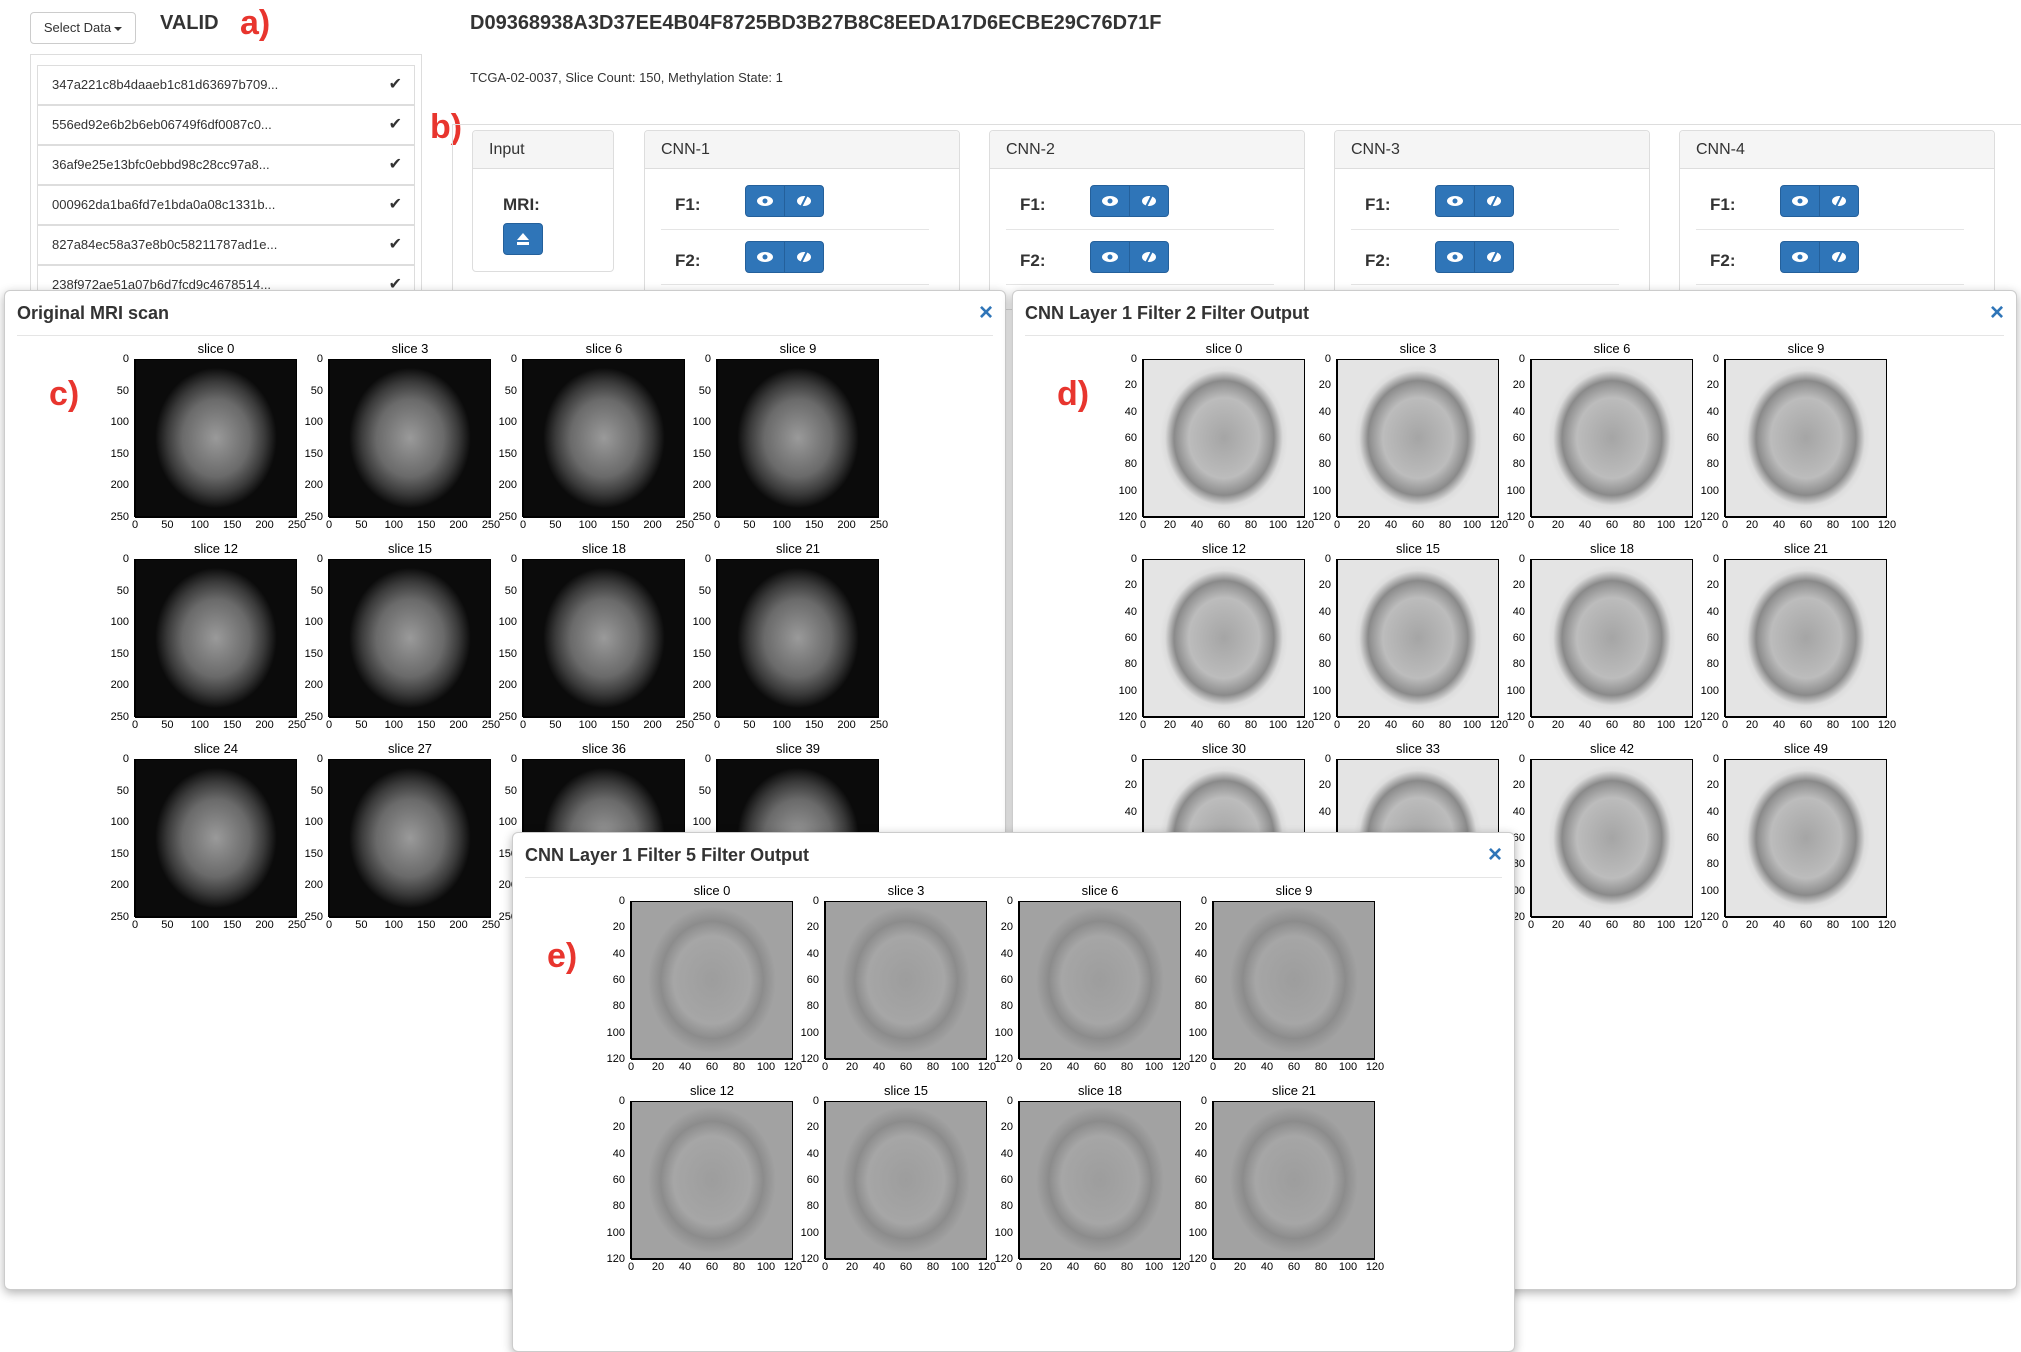  I want to click on panel-title: CNN-4, so click(1837, 150).